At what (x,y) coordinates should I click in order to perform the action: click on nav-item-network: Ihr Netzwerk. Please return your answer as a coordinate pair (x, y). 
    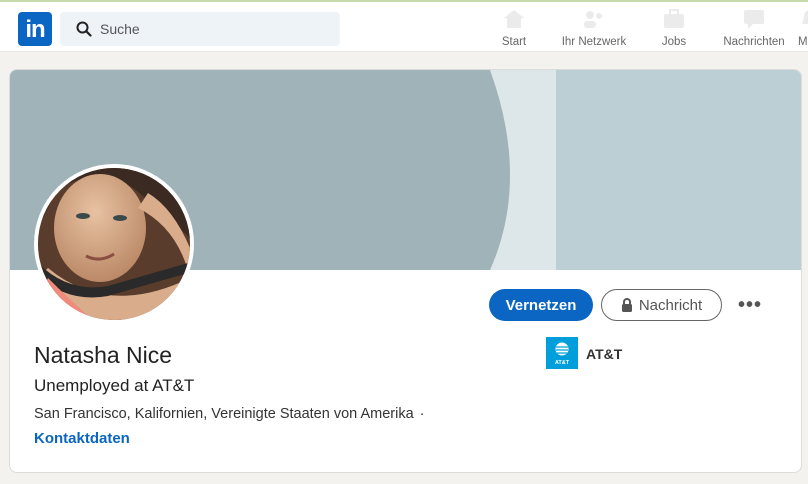
    Looking at the image, I should click on (594, 30).